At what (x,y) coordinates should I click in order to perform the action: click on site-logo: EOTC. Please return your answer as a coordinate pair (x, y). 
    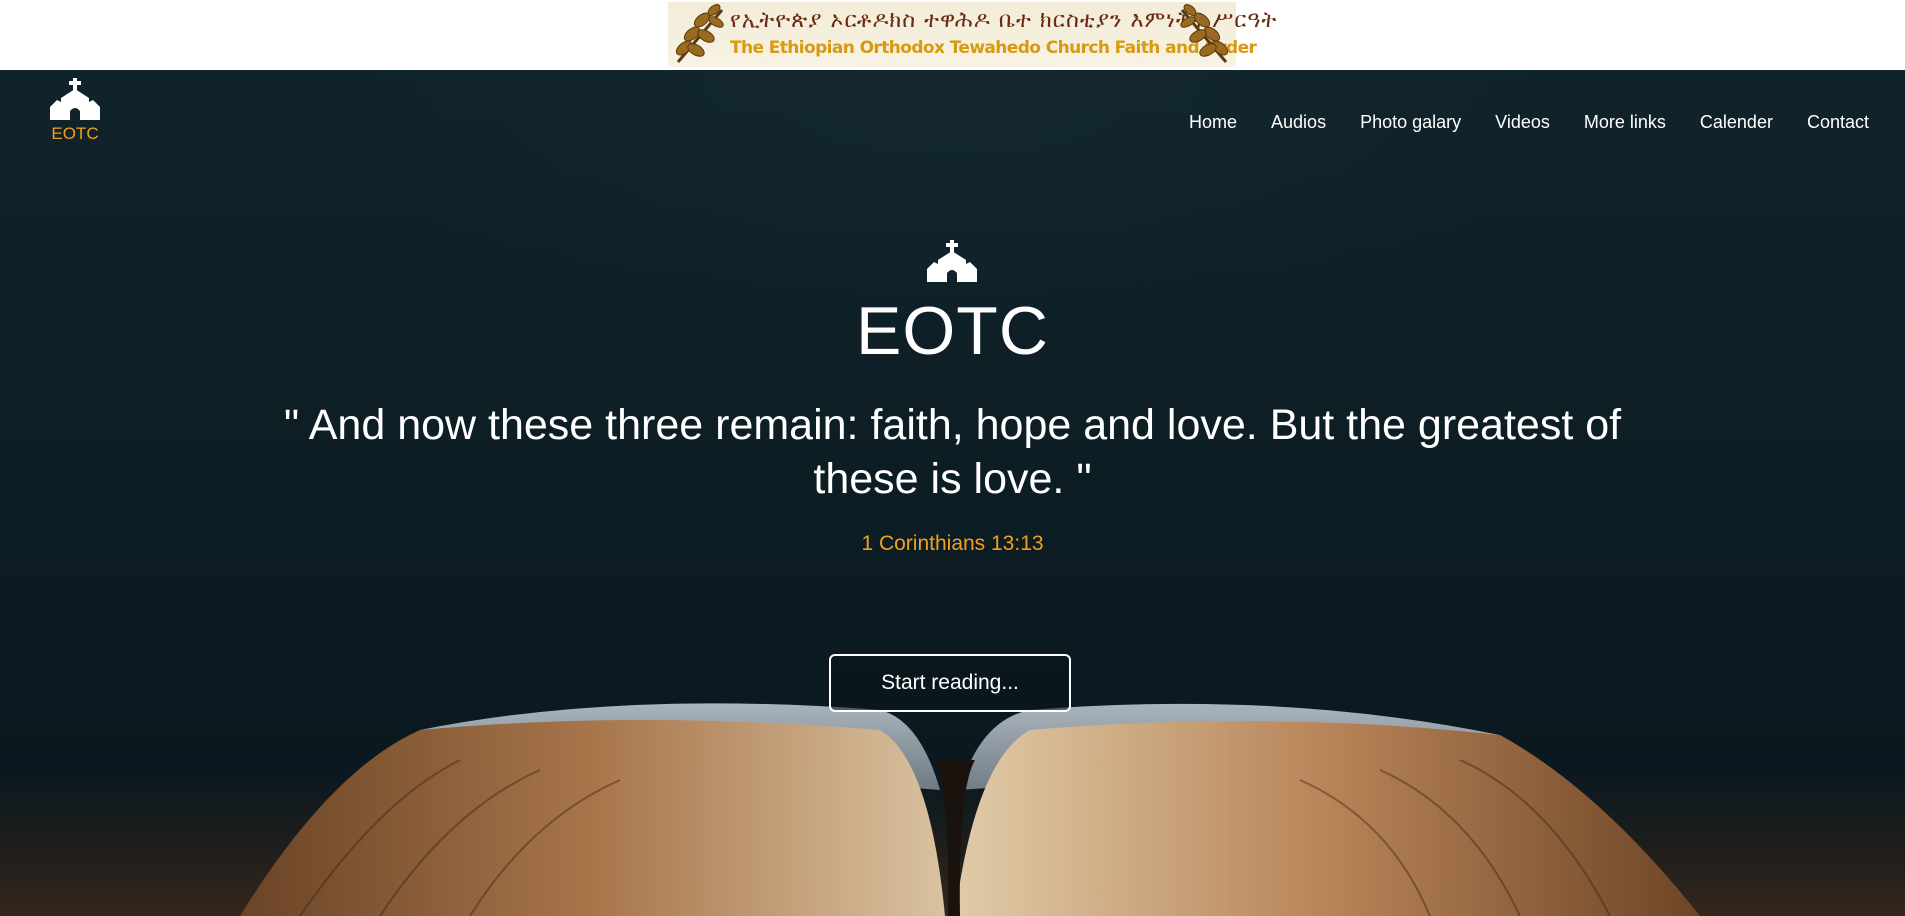
    Looking at the image, I should click on (75, 111).